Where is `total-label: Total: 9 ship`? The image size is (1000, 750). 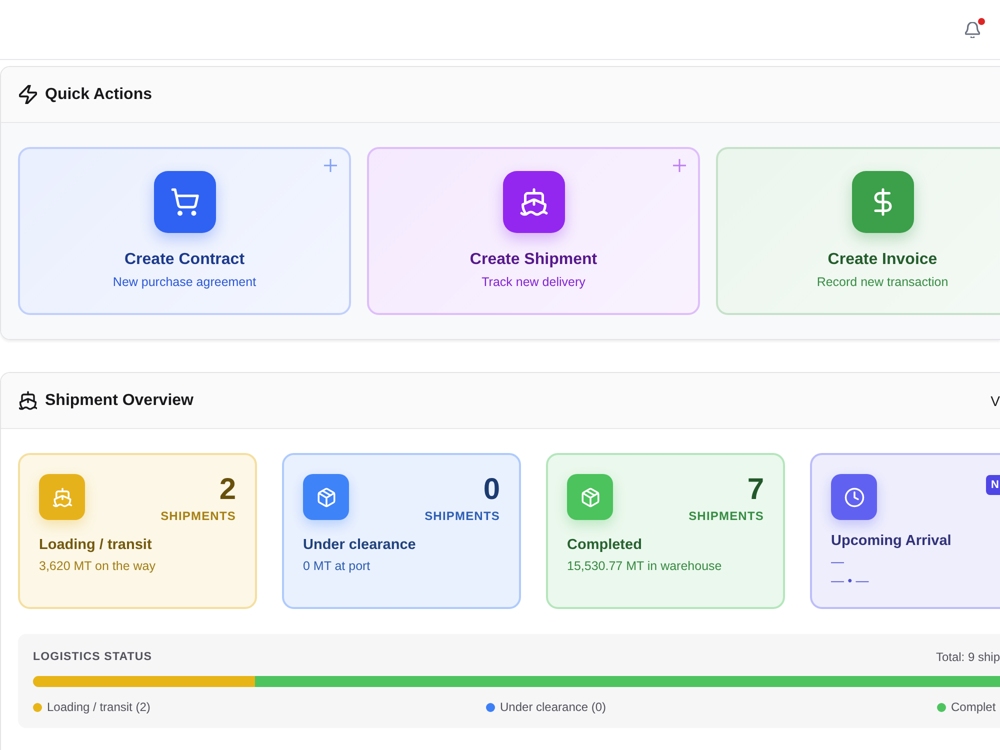 total-label: Total: 9 ship is located at coordinates (968, 657).